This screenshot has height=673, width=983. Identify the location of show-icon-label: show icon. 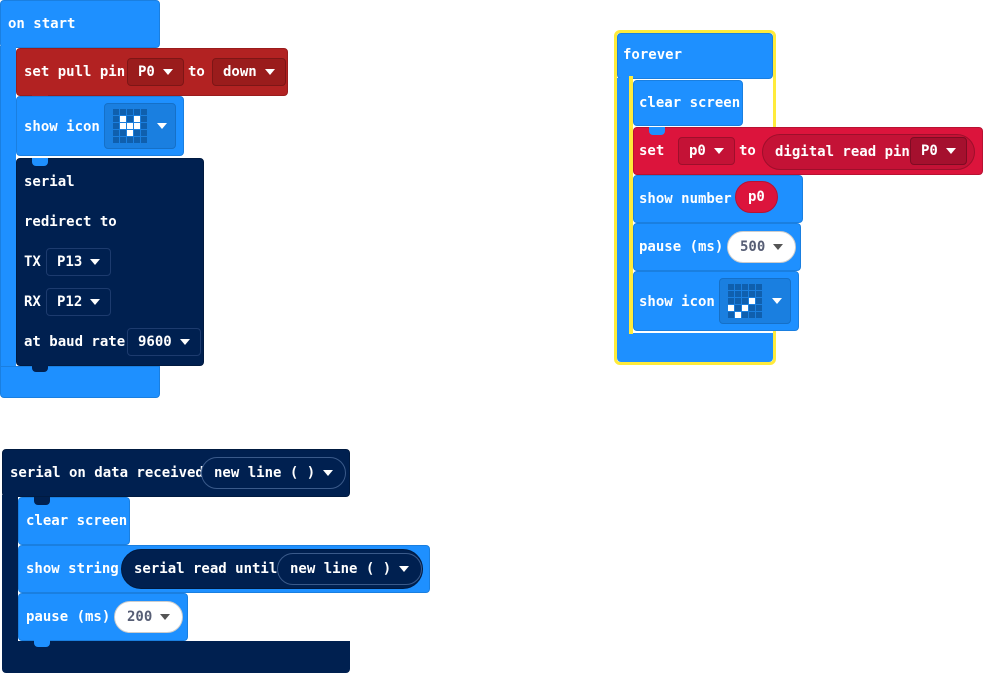
(62, 127).